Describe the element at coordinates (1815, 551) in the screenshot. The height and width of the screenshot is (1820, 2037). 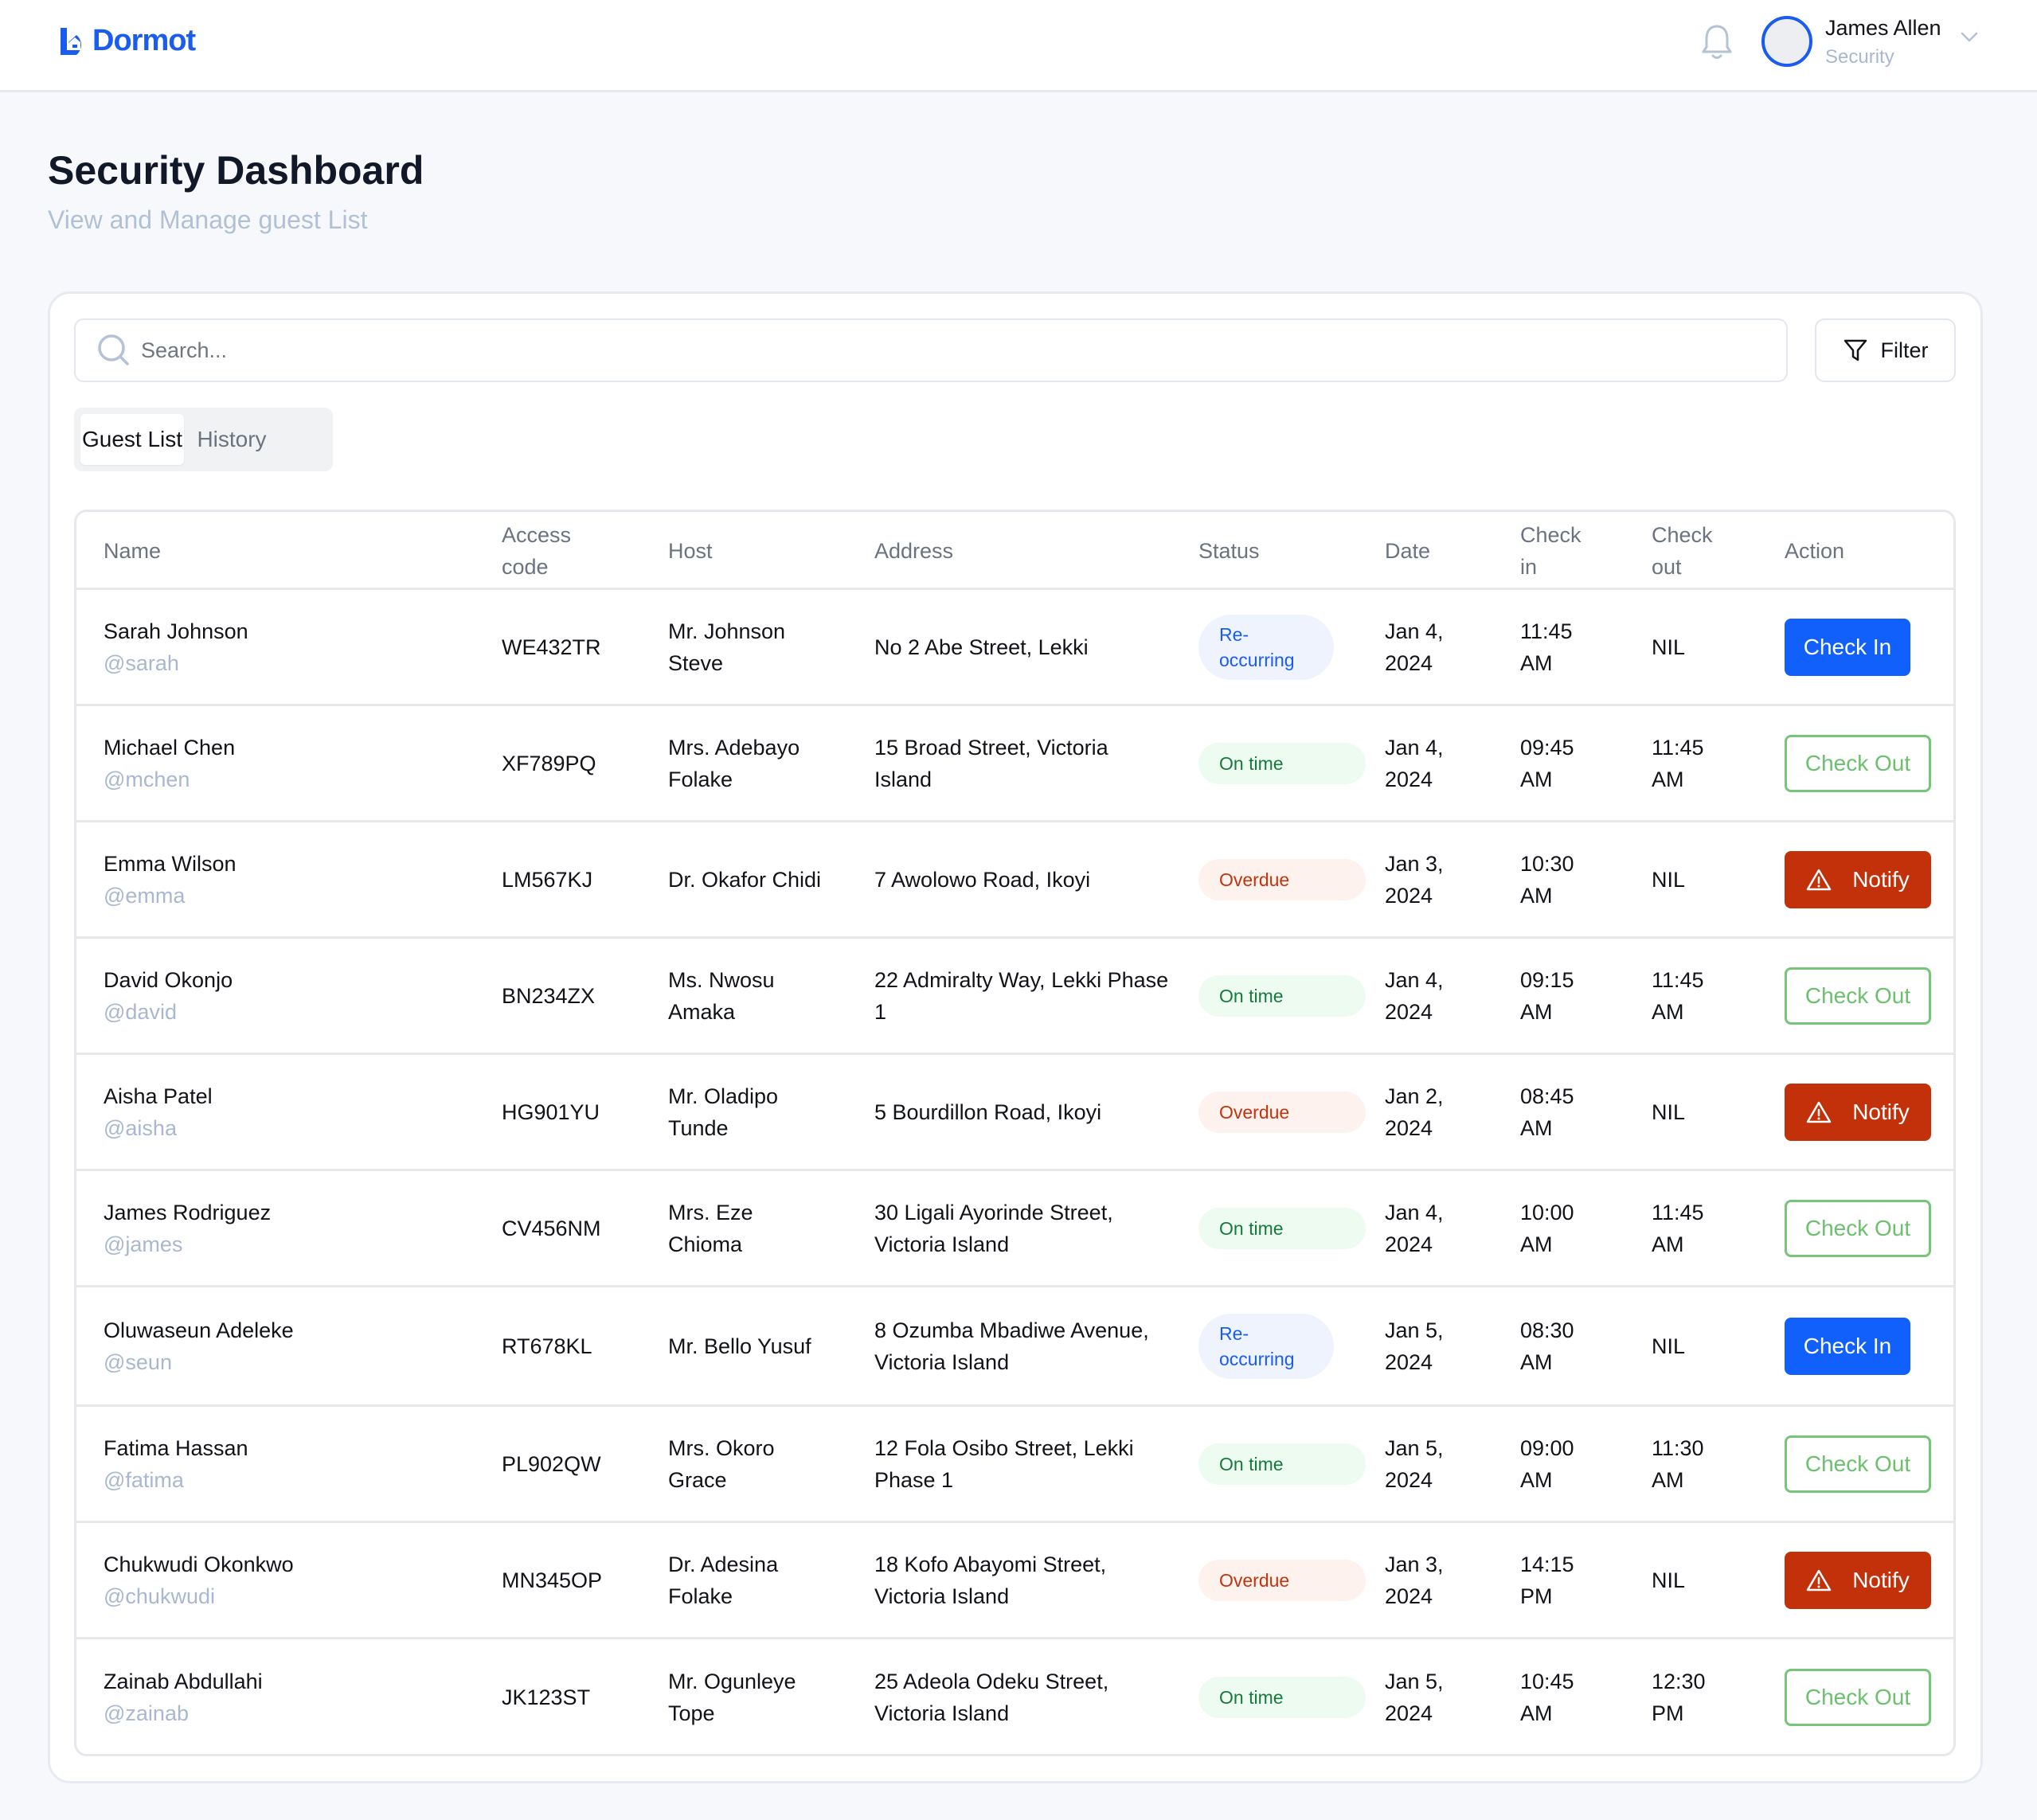
I see `column-header-action: Action` at that location.